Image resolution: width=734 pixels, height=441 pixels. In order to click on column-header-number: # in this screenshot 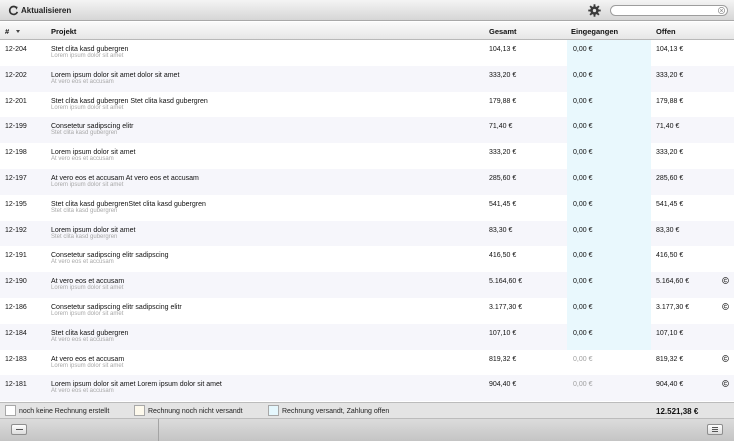, I will do `click(7, 31)`.